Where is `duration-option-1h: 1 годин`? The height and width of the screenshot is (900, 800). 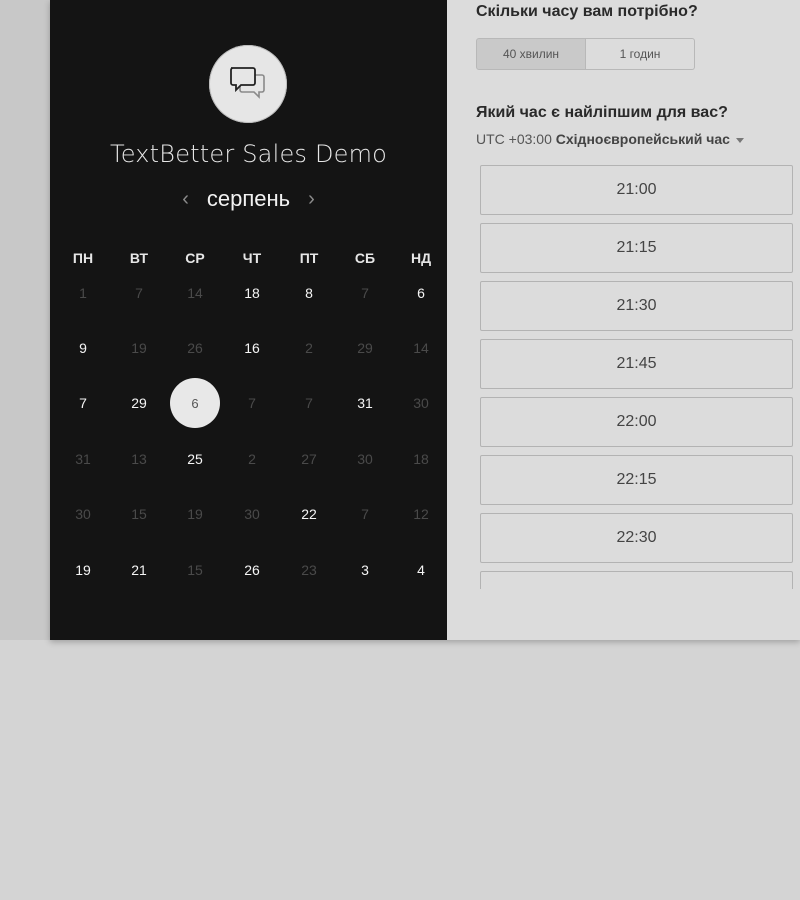
duration-option-1h: 1 годин is located at coordinates (640, 54).